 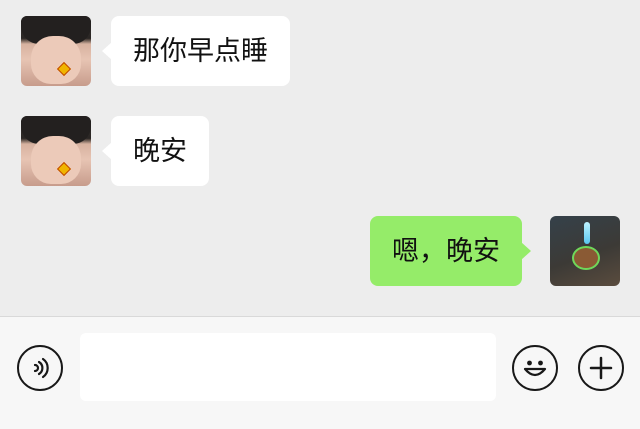 I want to click on incoming-message-bubble: 那你早点睡, so click(x=196, y=51).